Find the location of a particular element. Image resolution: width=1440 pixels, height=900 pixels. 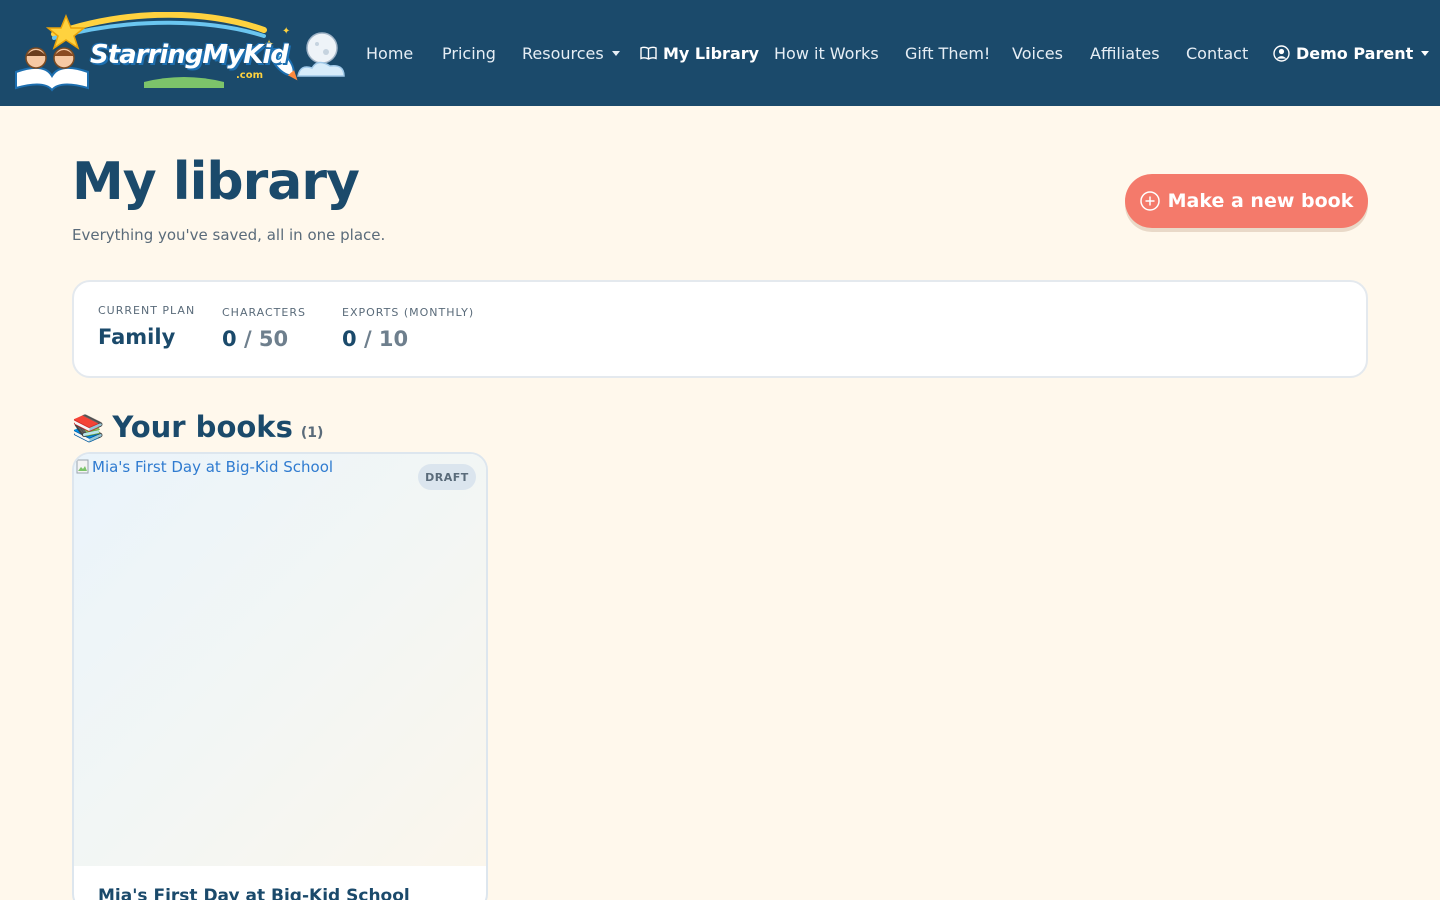

your-books-count: (1) is located at coordinates (312, 433).